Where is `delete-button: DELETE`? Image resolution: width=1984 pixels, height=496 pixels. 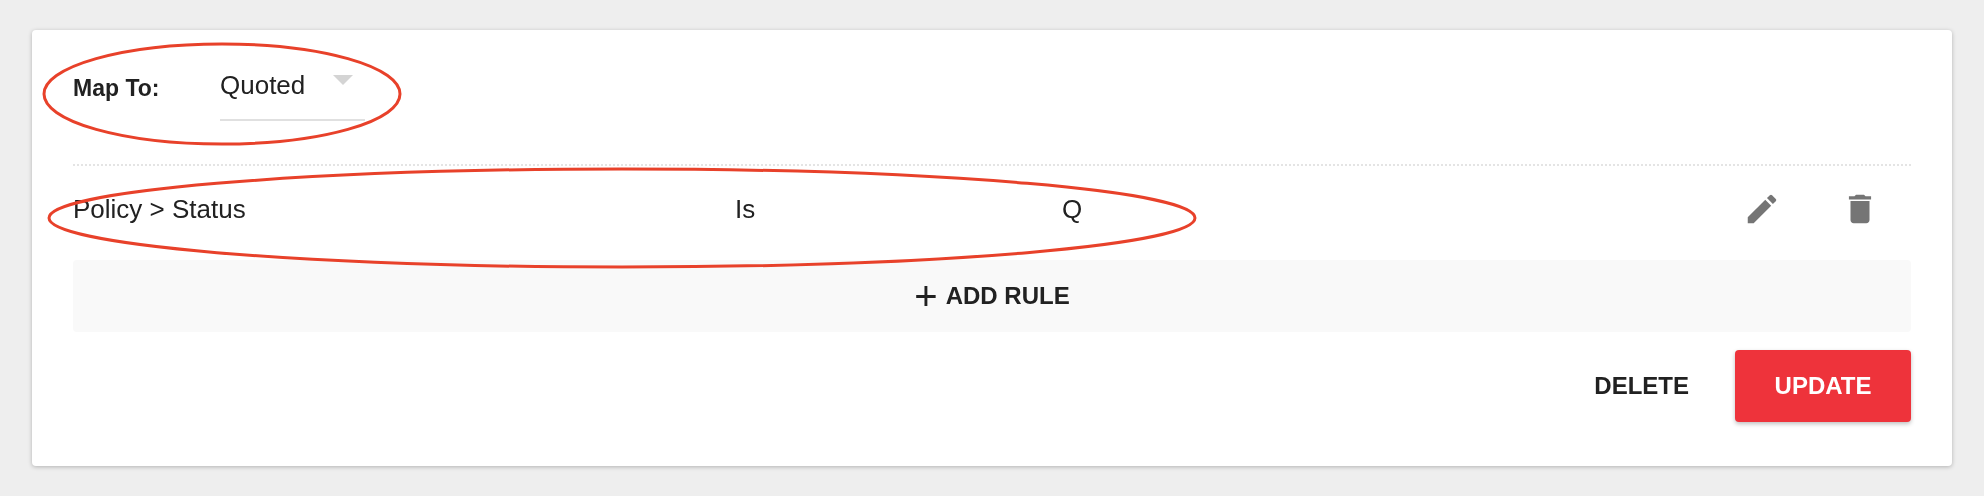 delete-button: DELETE is located at coordinates (1641, 386).